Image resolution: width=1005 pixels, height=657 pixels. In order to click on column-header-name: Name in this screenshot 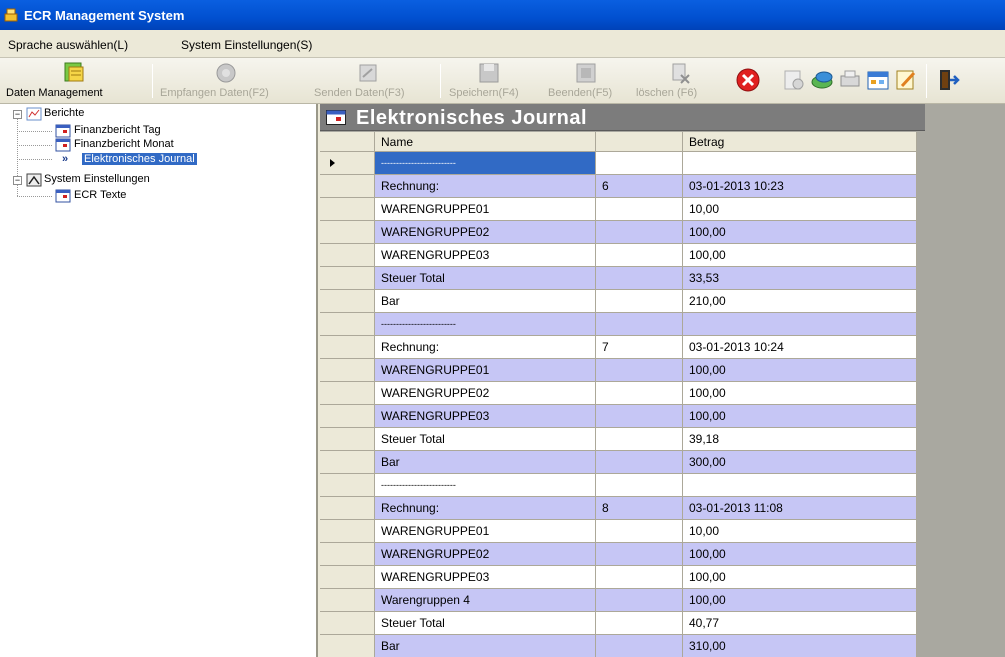, I will do `click(485, 142)`.